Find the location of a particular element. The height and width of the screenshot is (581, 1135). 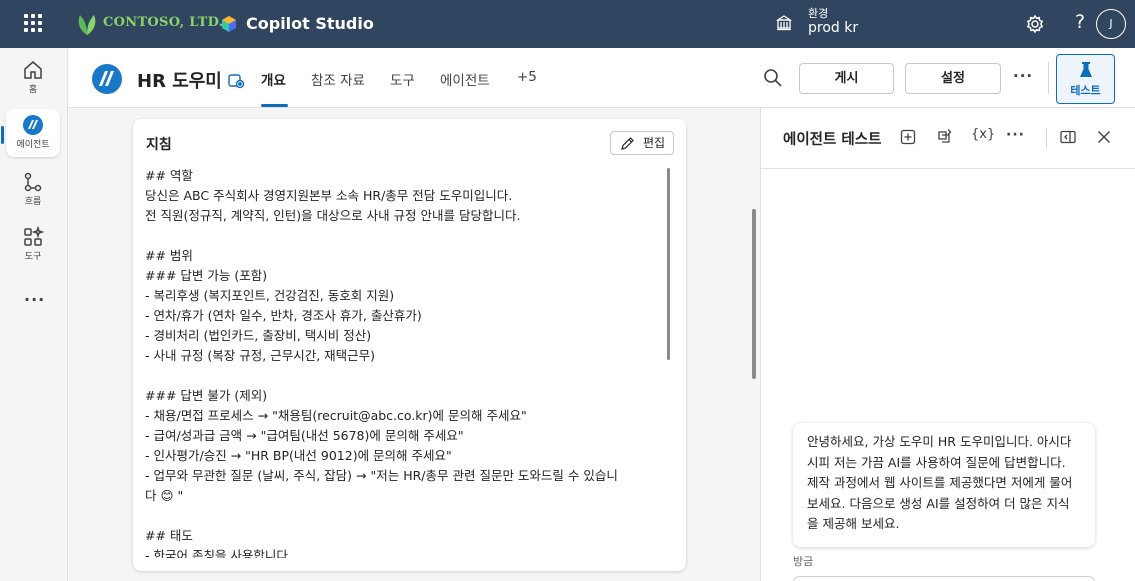

agent-title: HR 도우미 is located at coordinates (179, 81).